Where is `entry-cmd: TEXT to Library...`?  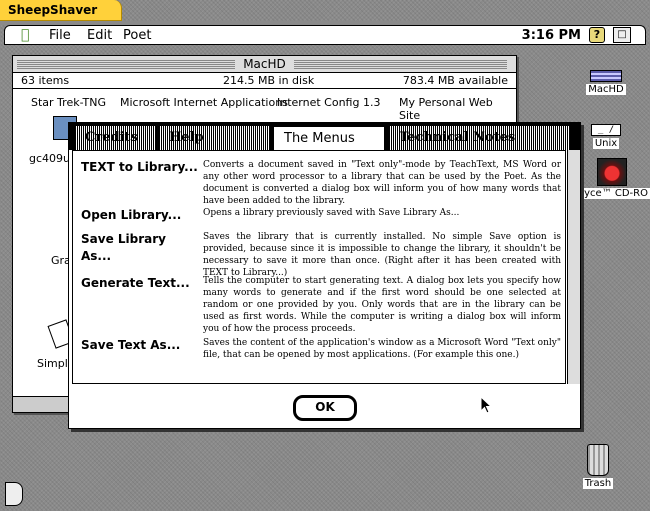
entry-cmd: TEXT to Library... is located at coordinates (139, 167).